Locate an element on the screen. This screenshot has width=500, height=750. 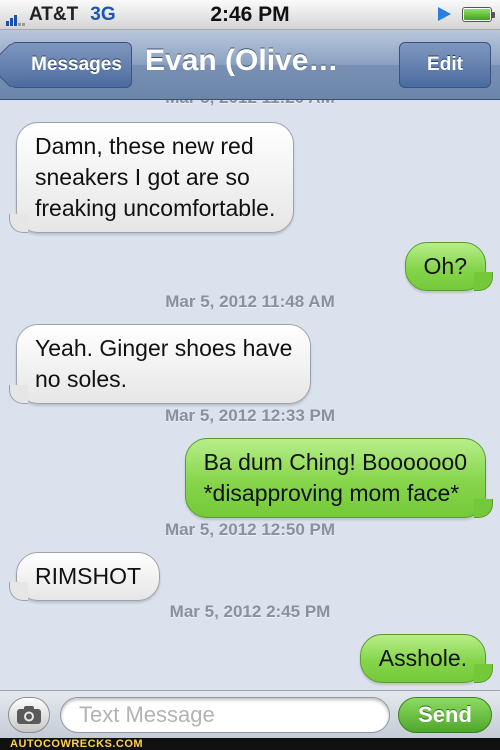
message-line: Oh? is located at coordinates (445, 266).